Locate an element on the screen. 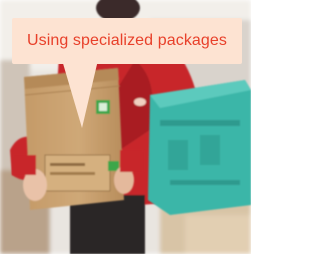 The image size is (320, 254). caption-callout: Using specialized packages is located at coordinates (127, 41).